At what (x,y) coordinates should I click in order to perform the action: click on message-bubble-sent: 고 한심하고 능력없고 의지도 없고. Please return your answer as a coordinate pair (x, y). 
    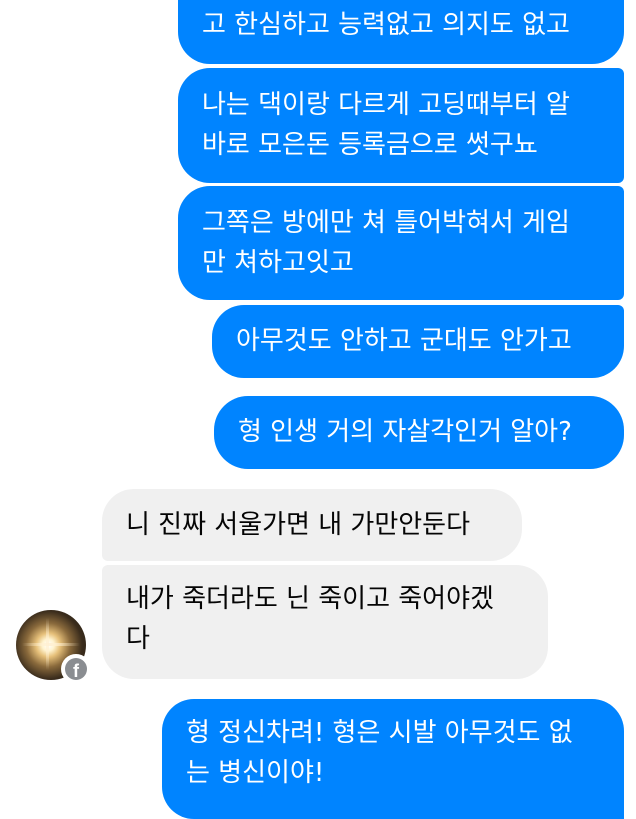
    Looking at the image, I should click on (401, 32).